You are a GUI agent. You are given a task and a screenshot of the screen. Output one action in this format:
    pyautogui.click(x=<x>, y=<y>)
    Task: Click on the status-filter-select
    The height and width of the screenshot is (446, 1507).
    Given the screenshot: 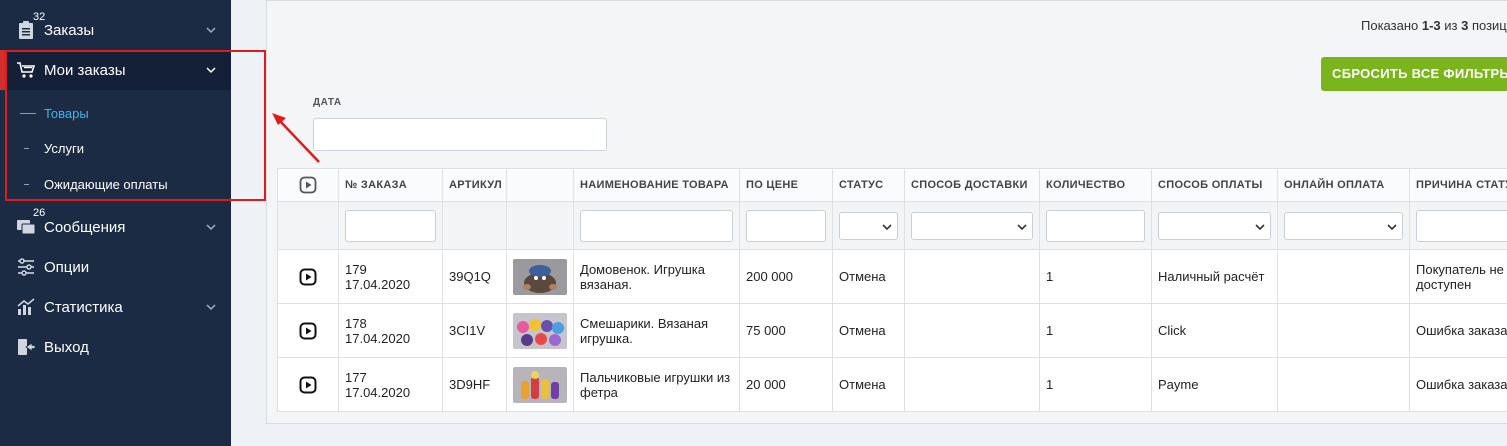 What is the action you would take?
    pyautogui.click(x=868, y=225)
    